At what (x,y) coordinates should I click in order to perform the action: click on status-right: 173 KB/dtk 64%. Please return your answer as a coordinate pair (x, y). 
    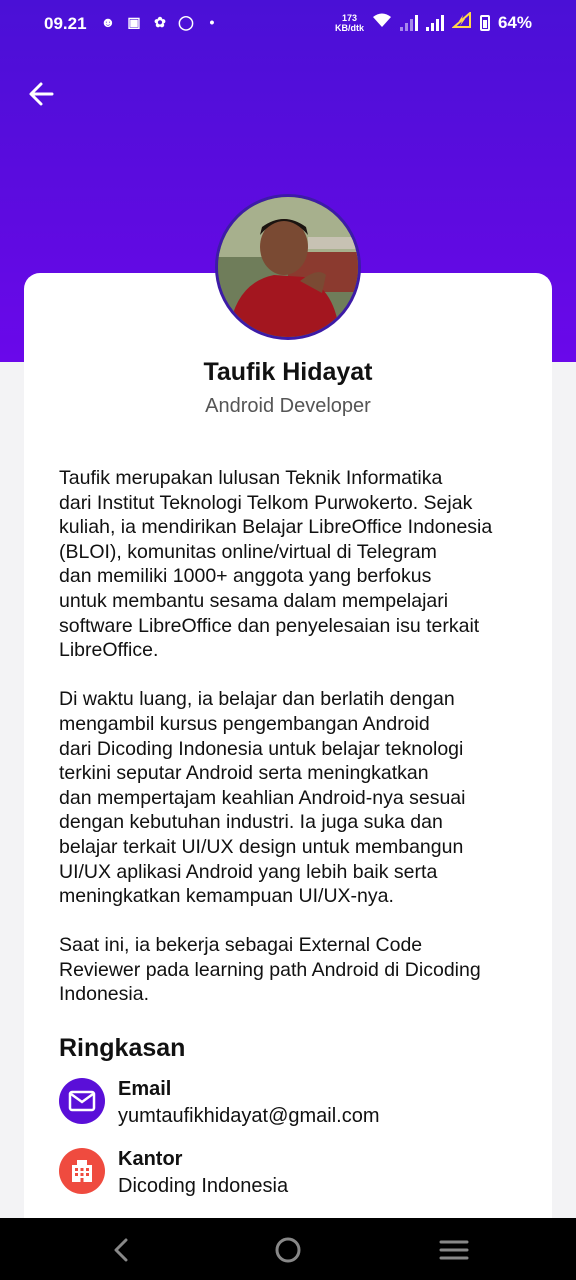
    Looking at the image, I should click on (433, 21).